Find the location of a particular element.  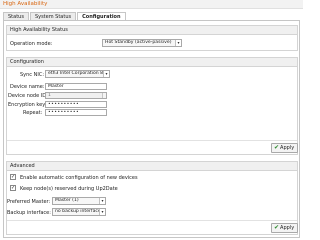

operation-mode-value: Hot Standby (active-passive) is located at coordinates (138, 42).